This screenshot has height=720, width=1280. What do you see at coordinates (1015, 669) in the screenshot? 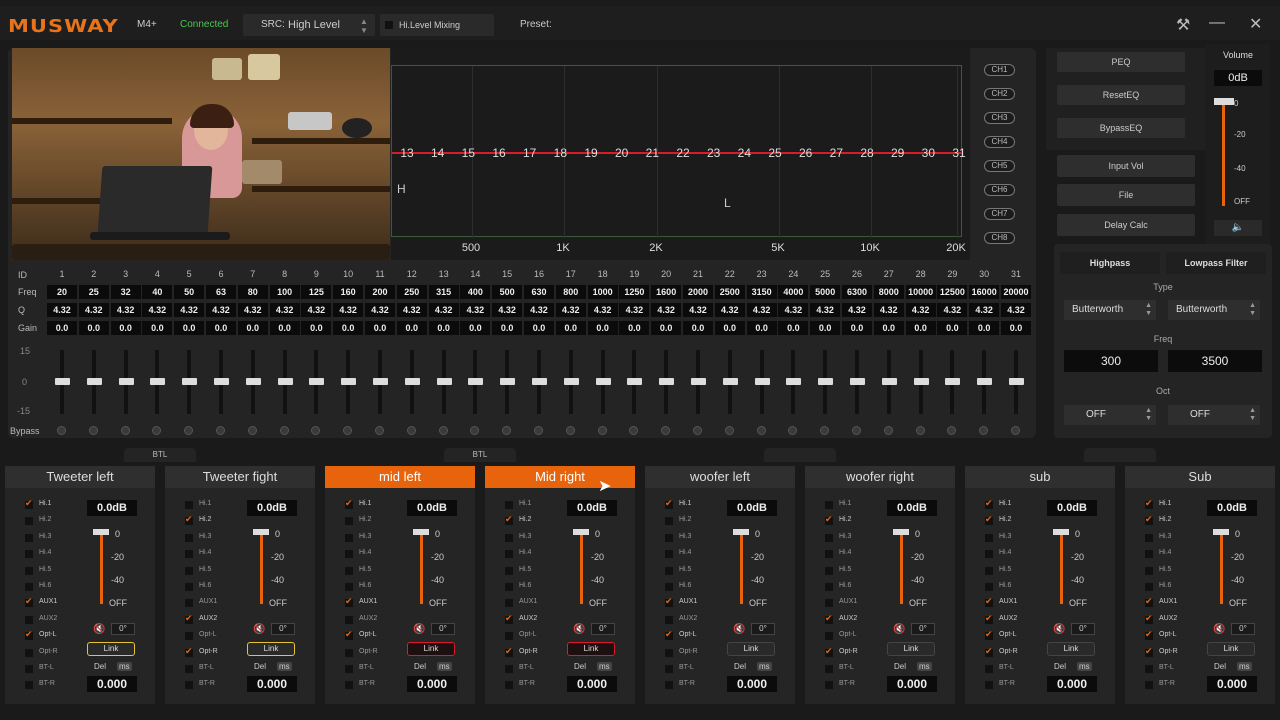
I see `input-mix-row: BT-L` at bounding box center [1015, 669].